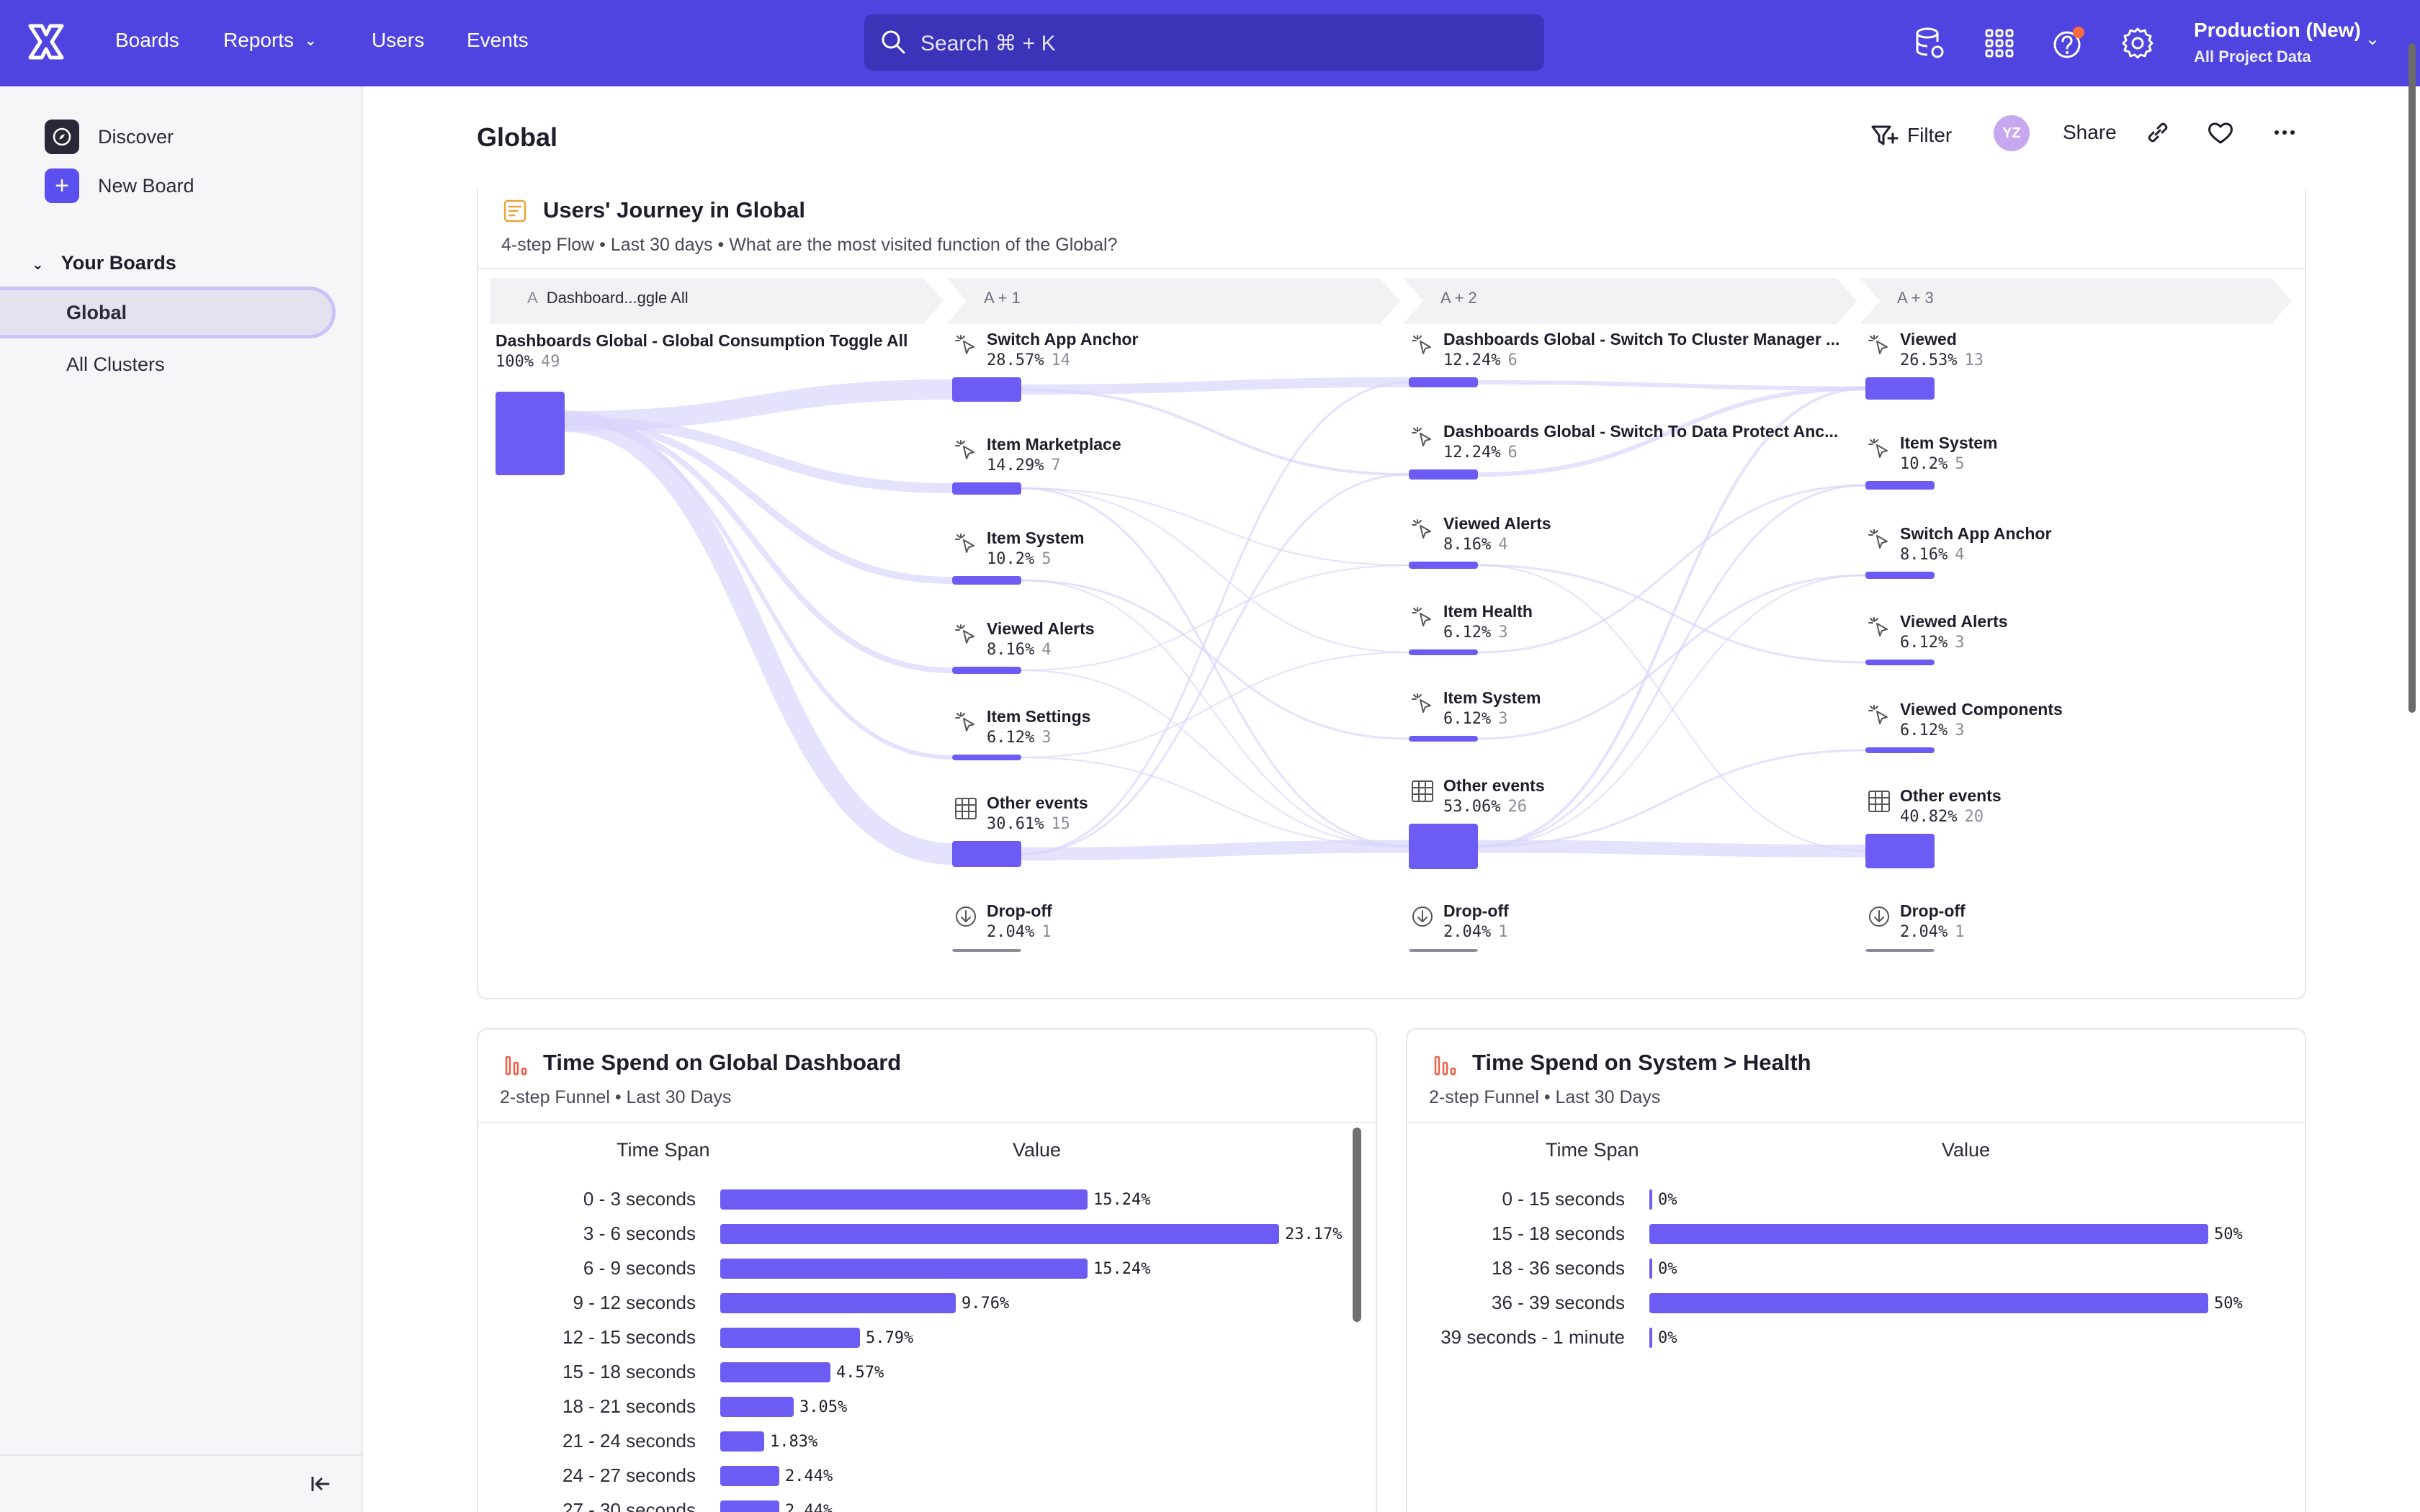 The image size is (2420, 1512). What do you see at coordinates (1204, 42) in the screenshot?
I see `search-box: Search ⌘ + K` at bounding box center [1204, 42].